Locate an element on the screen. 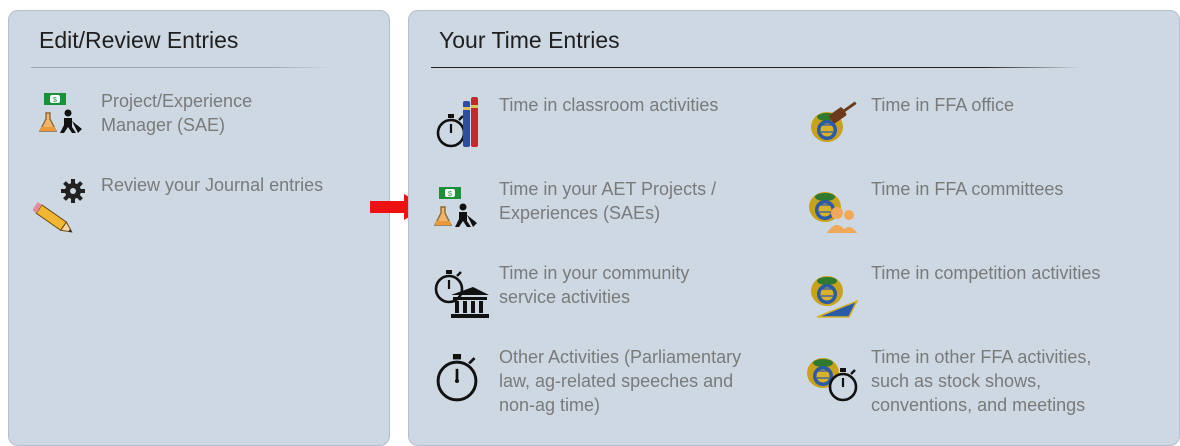 The image size is (1180, 446). edit-review-divider is located at coordinates (181, 67).